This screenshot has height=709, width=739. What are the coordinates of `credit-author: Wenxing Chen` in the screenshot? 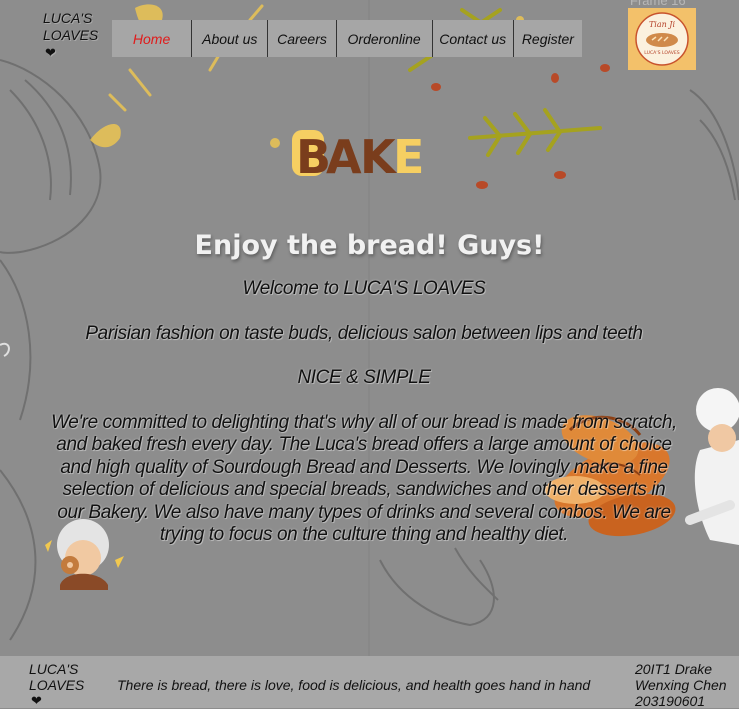 It's located at (681, 685).